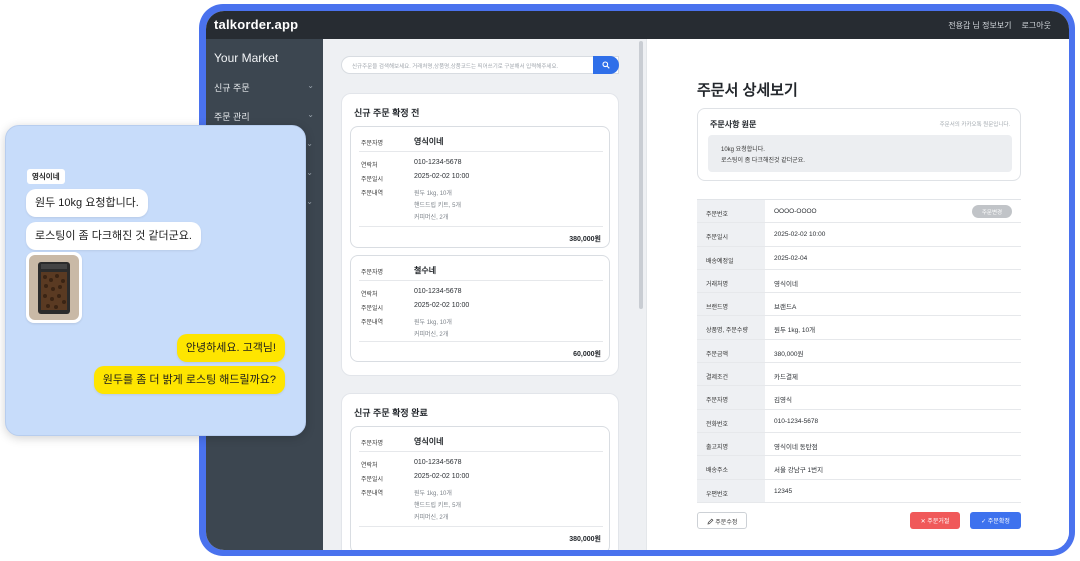 This screenshot has height=561, width=1080. I want to click on detail-row: 우편번호 12345, so click(859, 491).